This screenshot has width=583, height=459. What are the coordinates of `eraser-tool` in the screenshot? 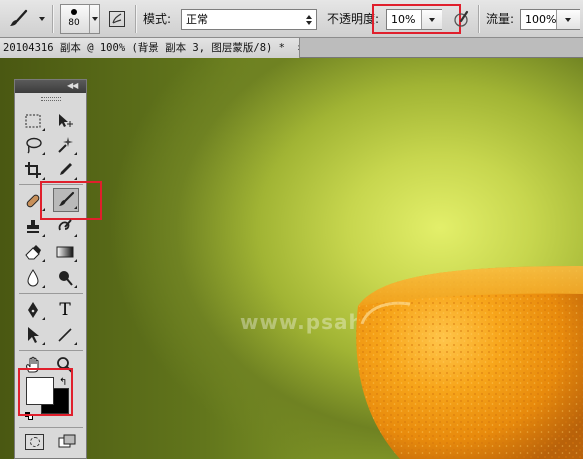 It's located at (33, 252).